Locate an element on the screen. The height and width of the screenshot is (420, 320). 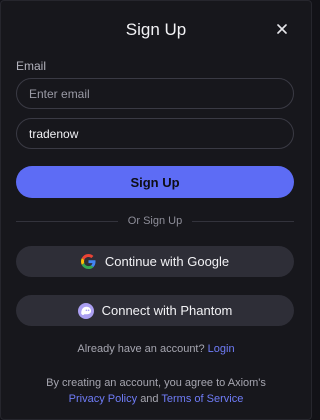
email-field is located at coordinates (155, 93).